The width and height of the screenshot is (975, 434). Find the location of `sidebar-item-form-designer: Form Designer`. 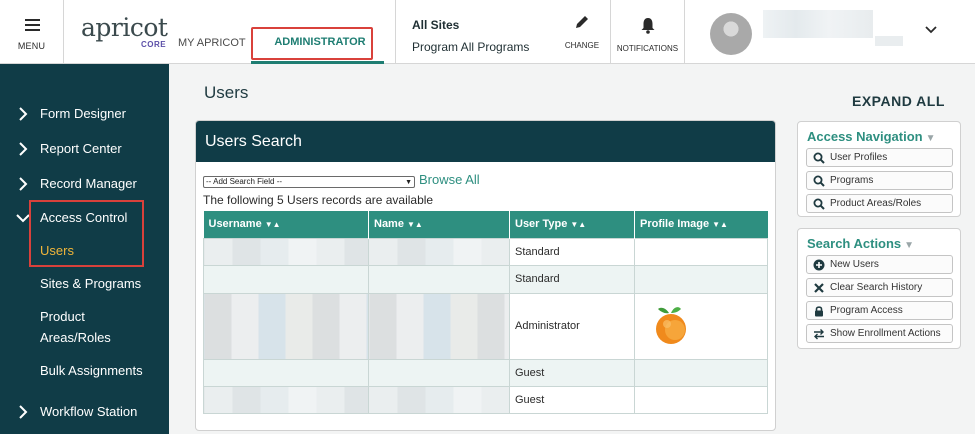

sidebar-item-form-designer: Form Designer is located at coordinates (84, 114).